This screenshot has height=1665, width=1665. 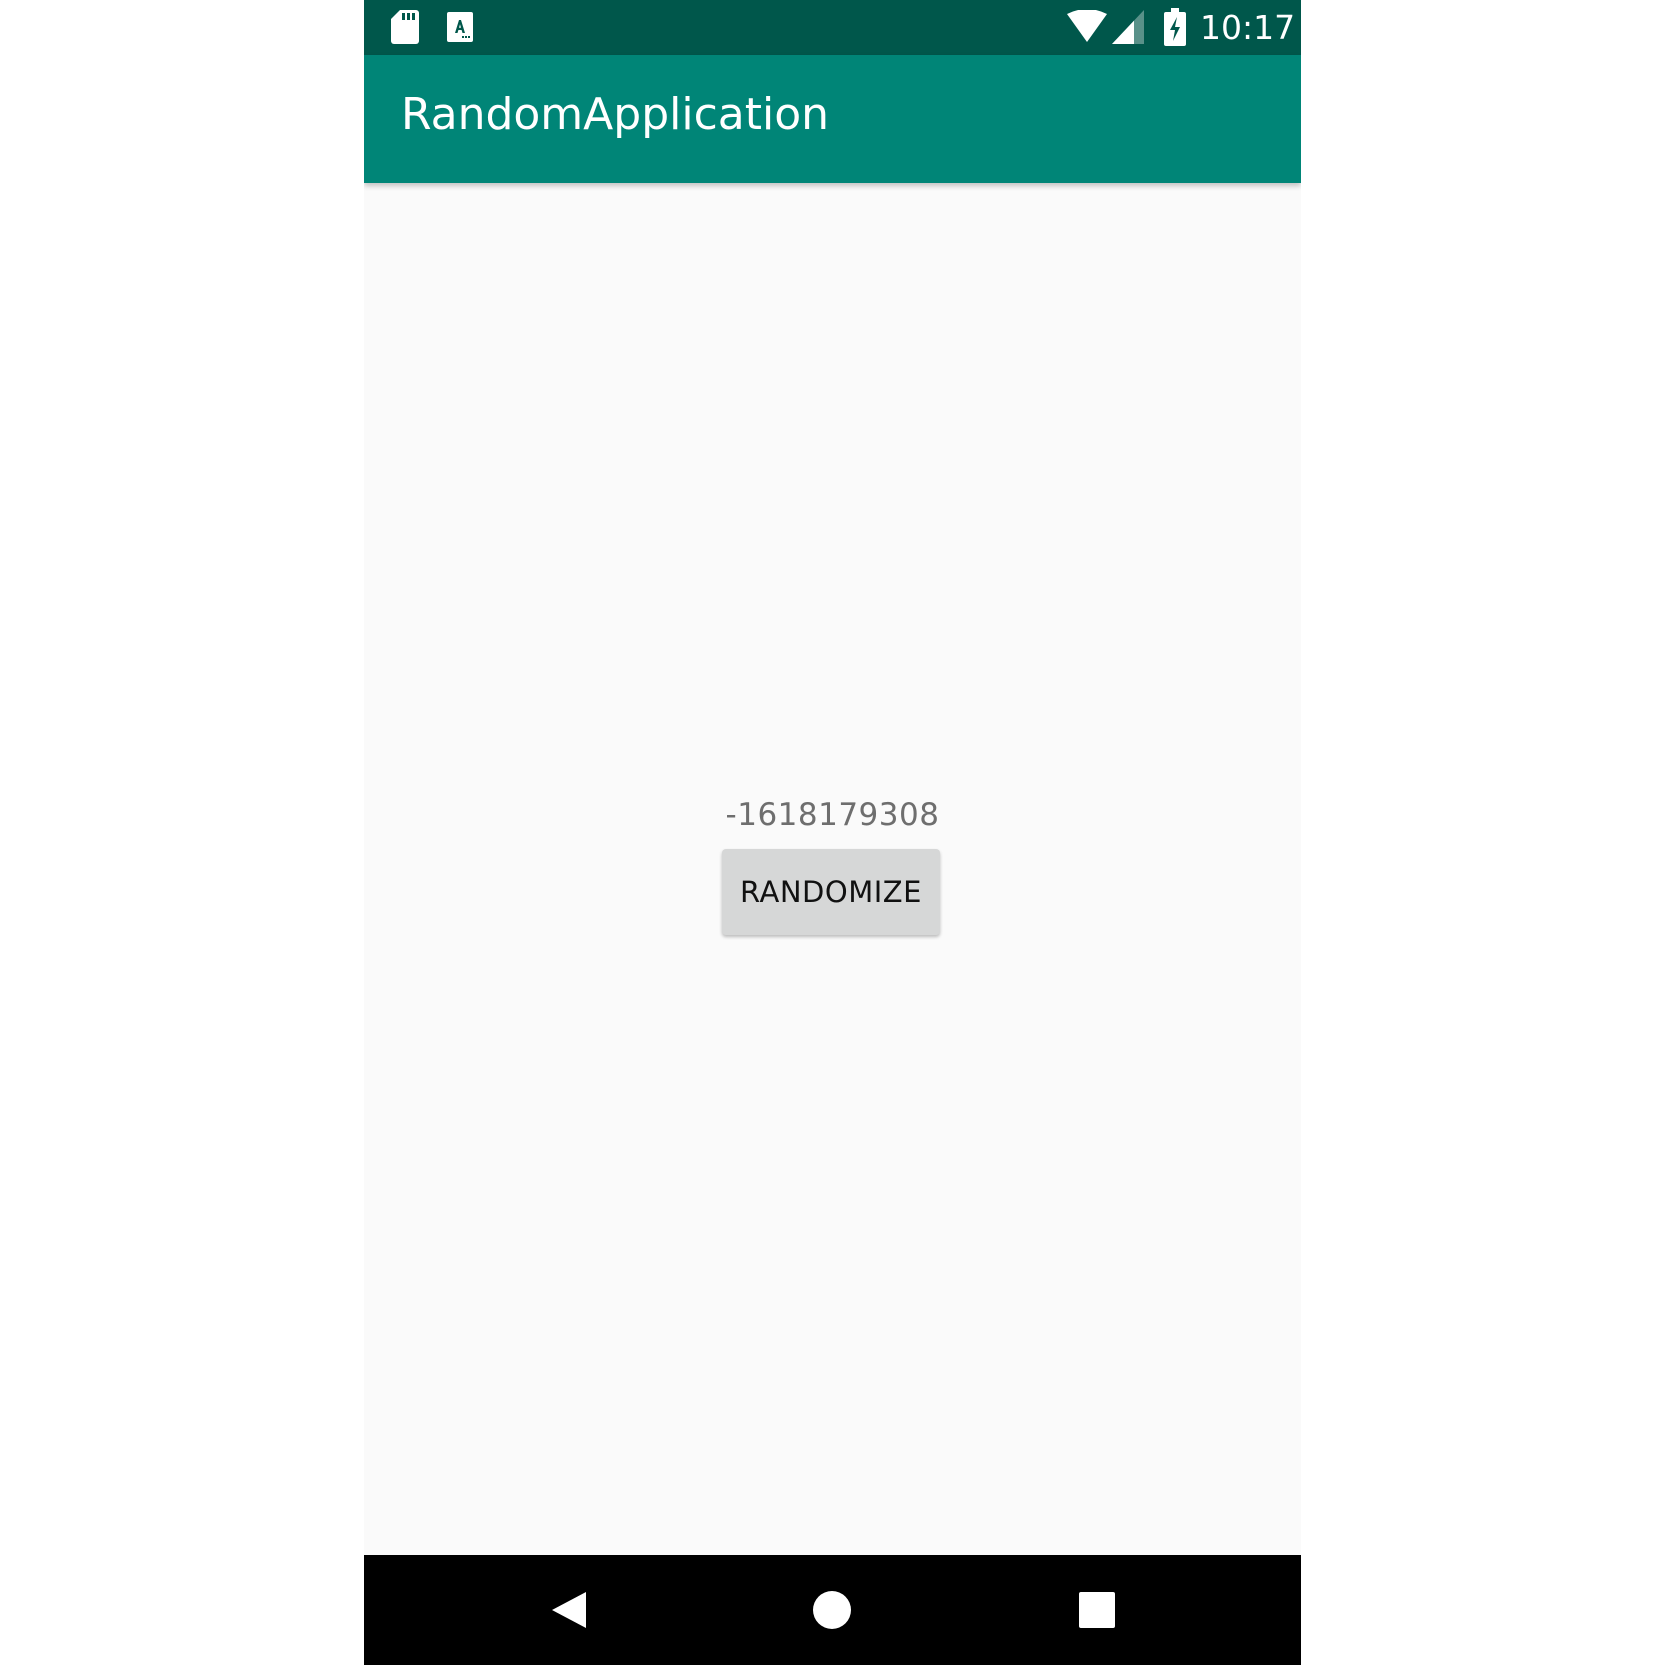 I want to click on keyboard-a-icon, so click(x=460, y=27).